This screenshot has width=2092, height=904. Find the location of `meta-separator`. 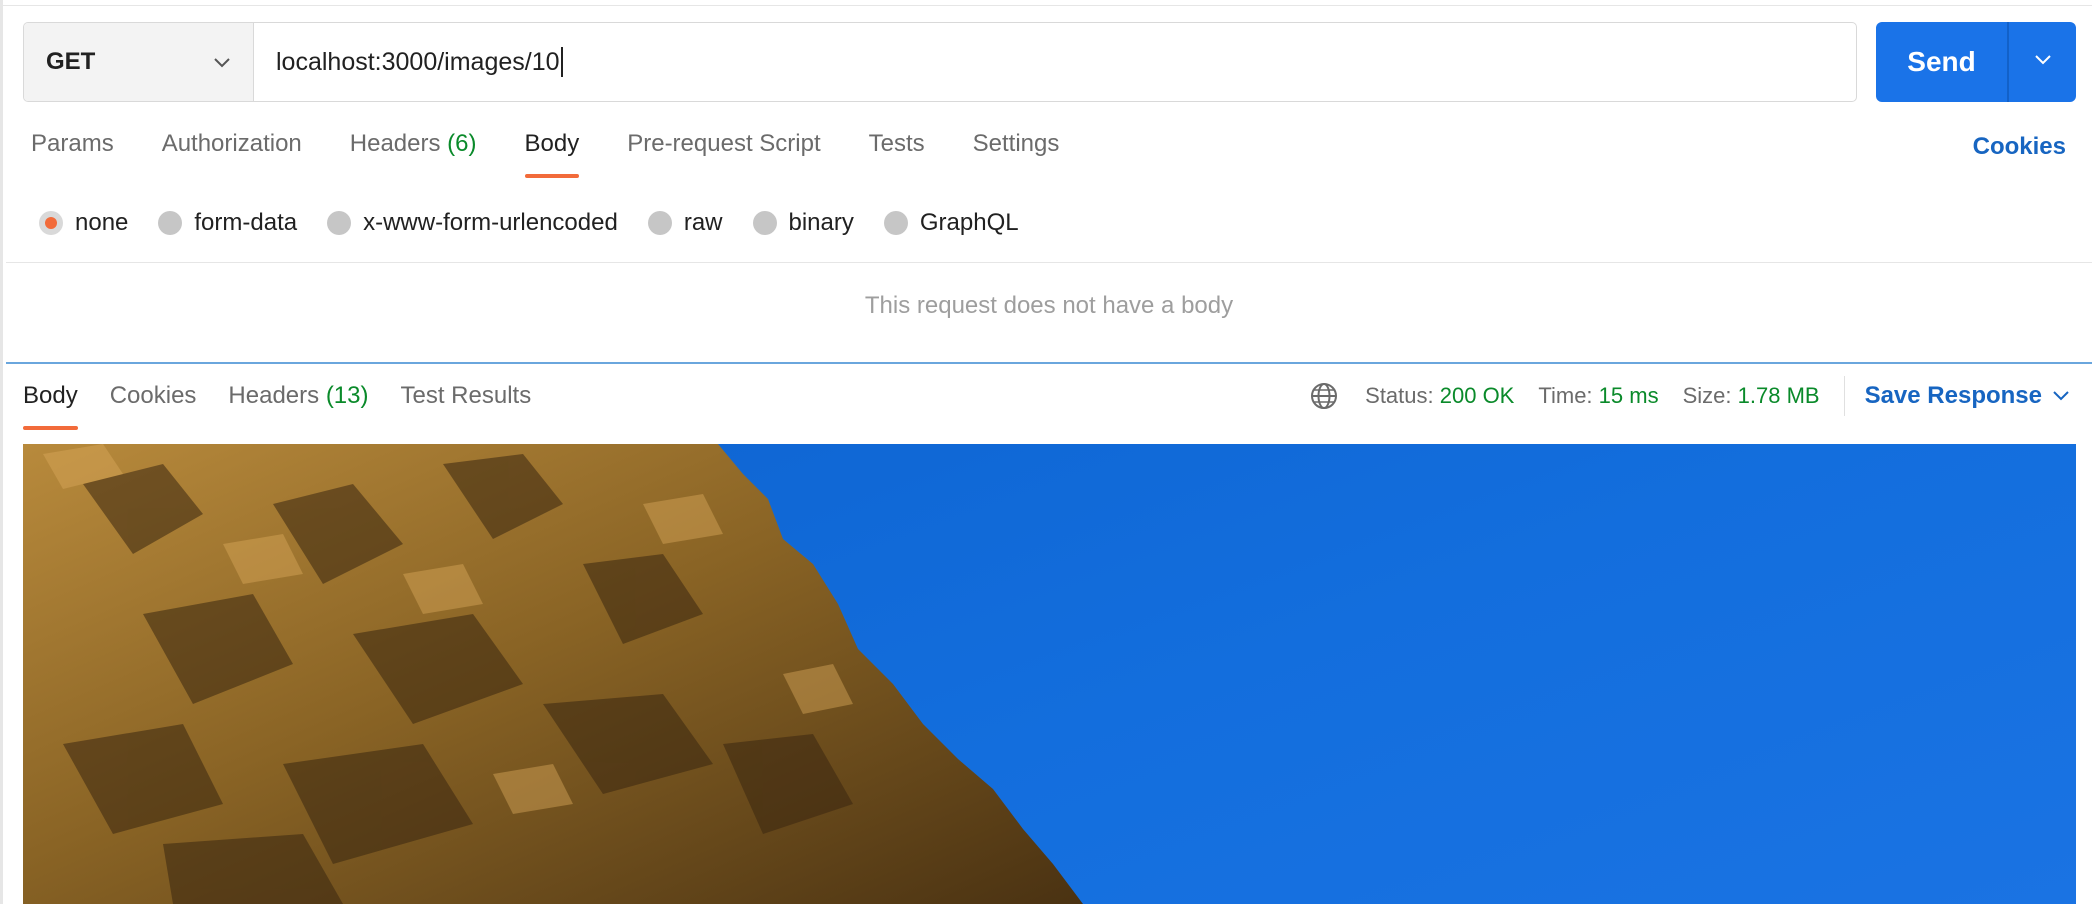

meta-separator is located at coordinates (1844, 396).